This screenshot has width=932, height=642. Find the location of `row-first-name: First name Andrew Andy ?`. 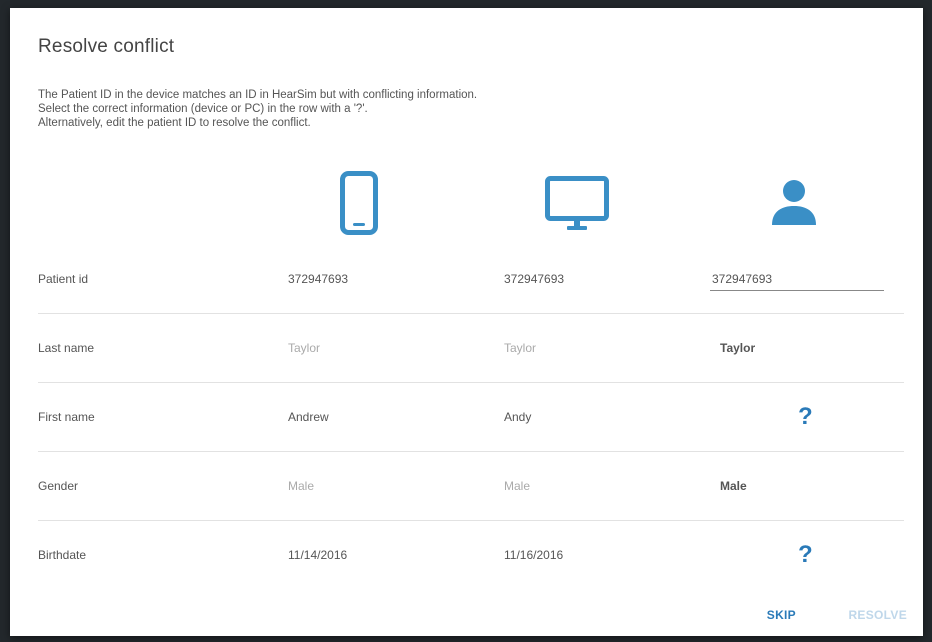

row-first-name: First name Andrew Andy ? is located at coordinates (471, 417).